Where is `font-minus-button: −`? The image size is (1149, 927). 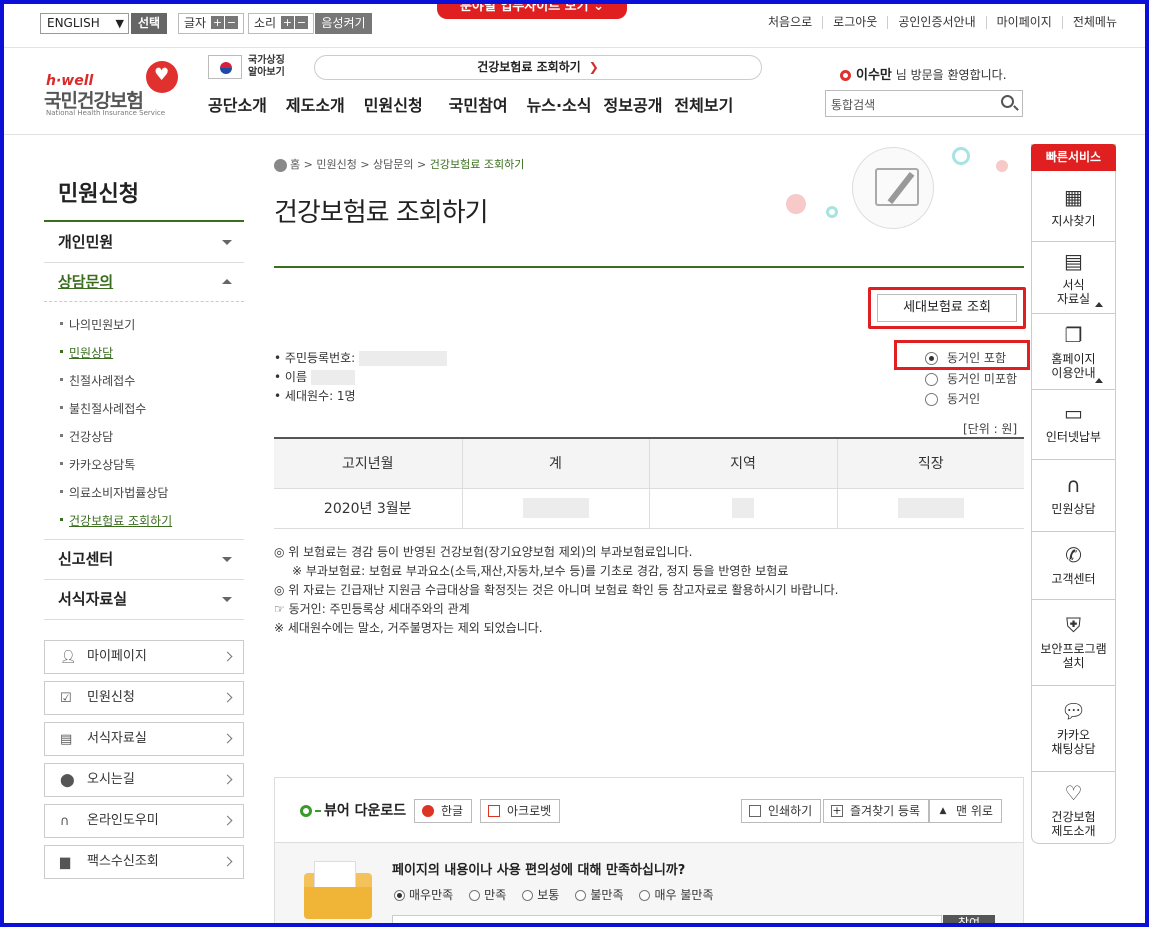 font-minus-button: − is located at coordinates (231, 22).